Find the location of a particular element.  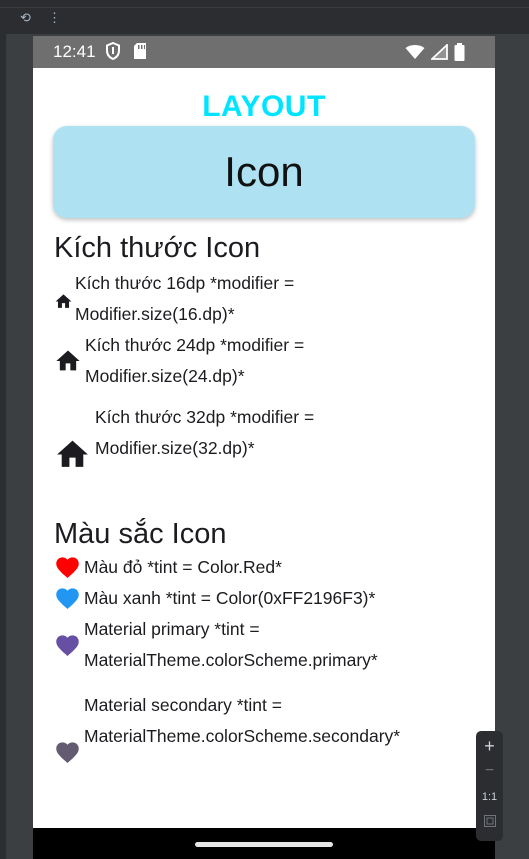

size-32-label-line2: Modifier.size(32.dp)* is located at coordinates (175, 447).